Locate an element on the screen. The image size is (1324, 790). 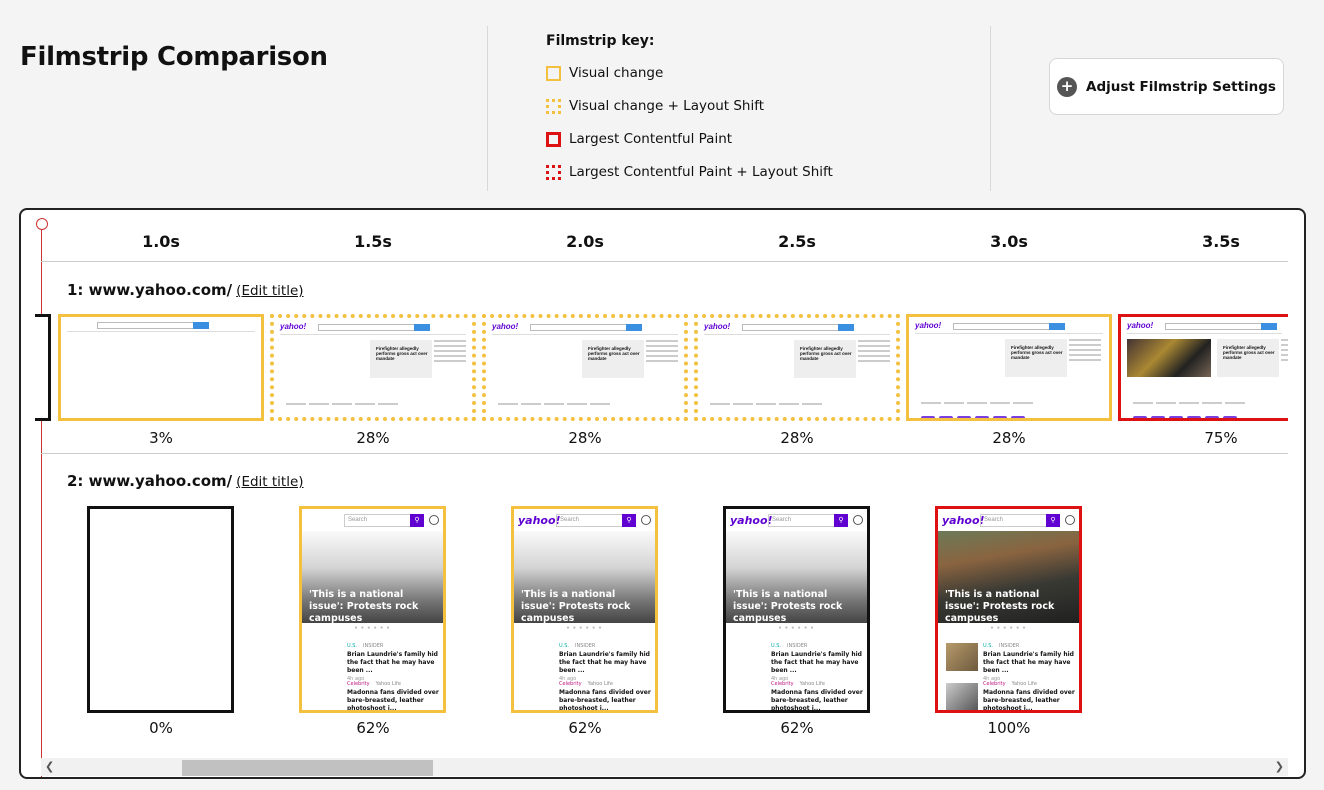
horizontal-scrollbar: ❮ ❯ is located at coordinates (664, 767).